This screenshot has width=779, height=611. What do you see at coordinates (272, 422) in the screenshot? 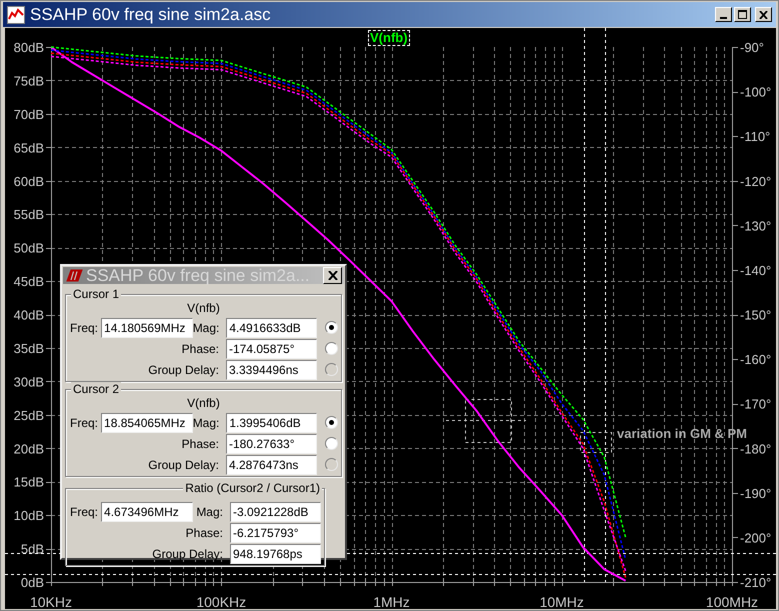
I see `value-field: 1.3995406dB` at bounding box center [272, 422].